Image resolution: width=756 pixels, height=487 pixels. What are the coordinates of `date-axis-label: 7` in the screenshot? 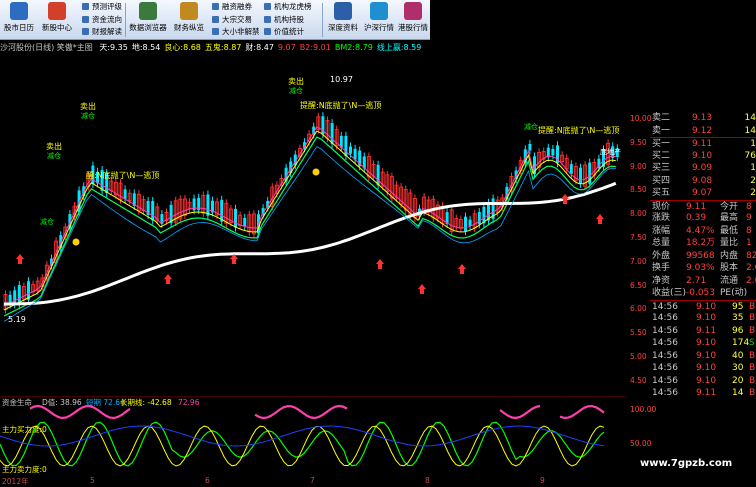 It's located at (312, 480).